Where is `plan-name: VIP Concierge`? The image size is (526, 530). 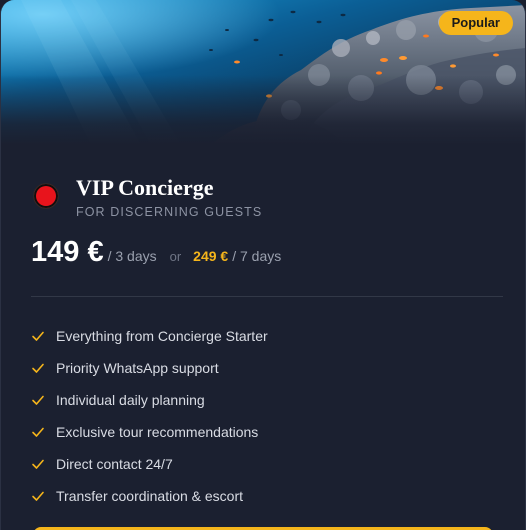 plan-name: VIP Concierge is located at coordinates (145, 187).